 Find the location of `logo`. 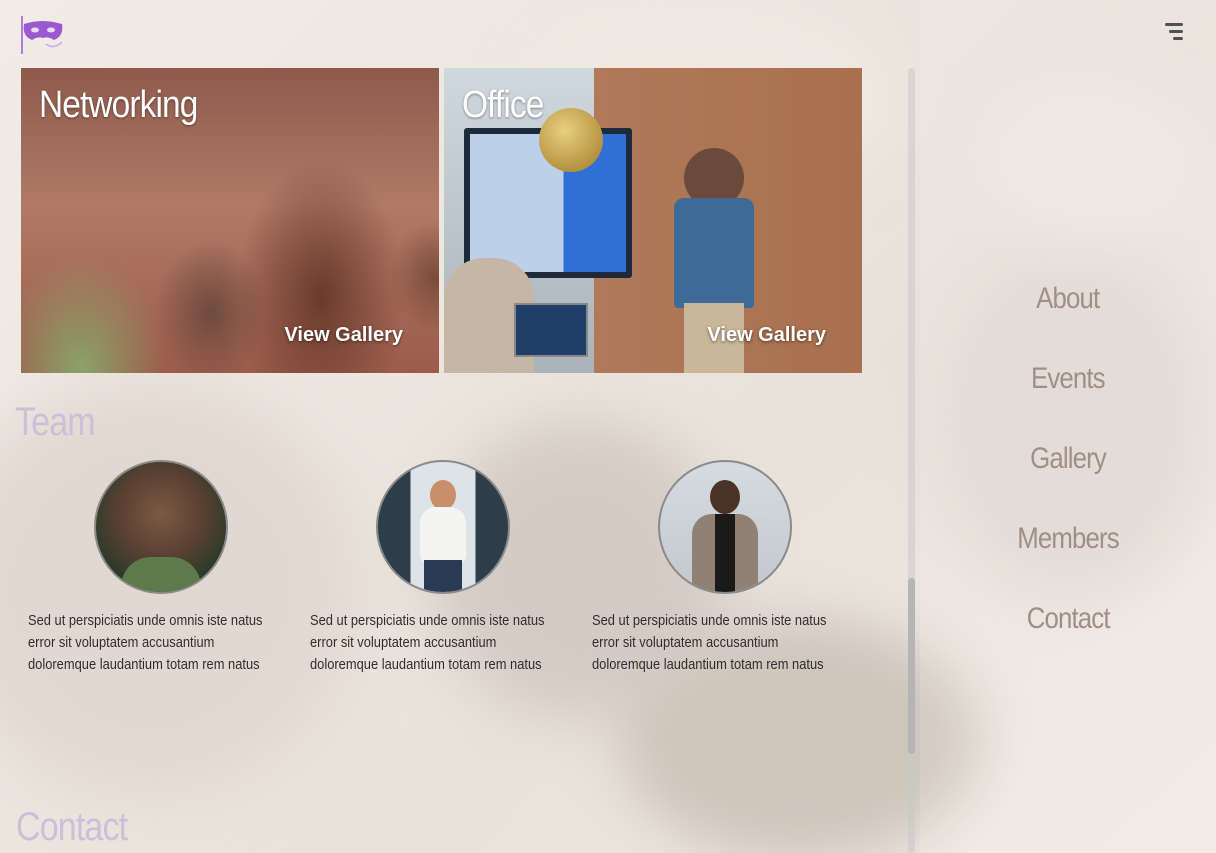

logo is located at coordinates (42, 35).